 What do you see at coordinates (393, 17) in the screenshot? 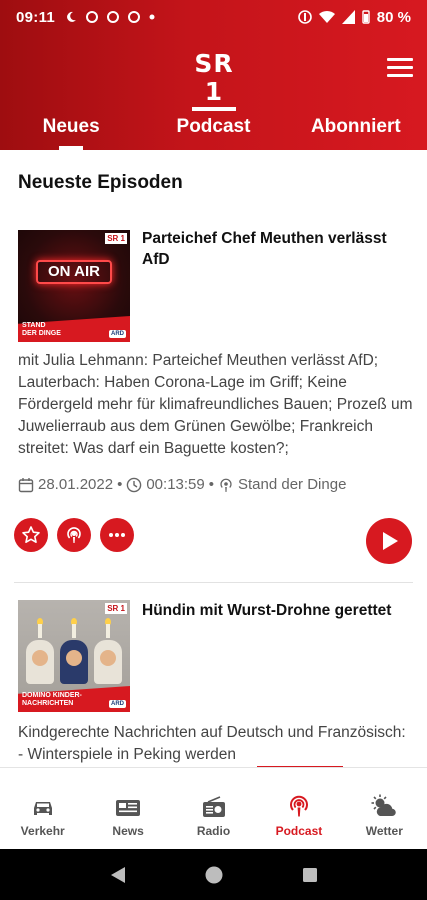
I see `battery-level: 80 %` at bounding box center [393, 17].